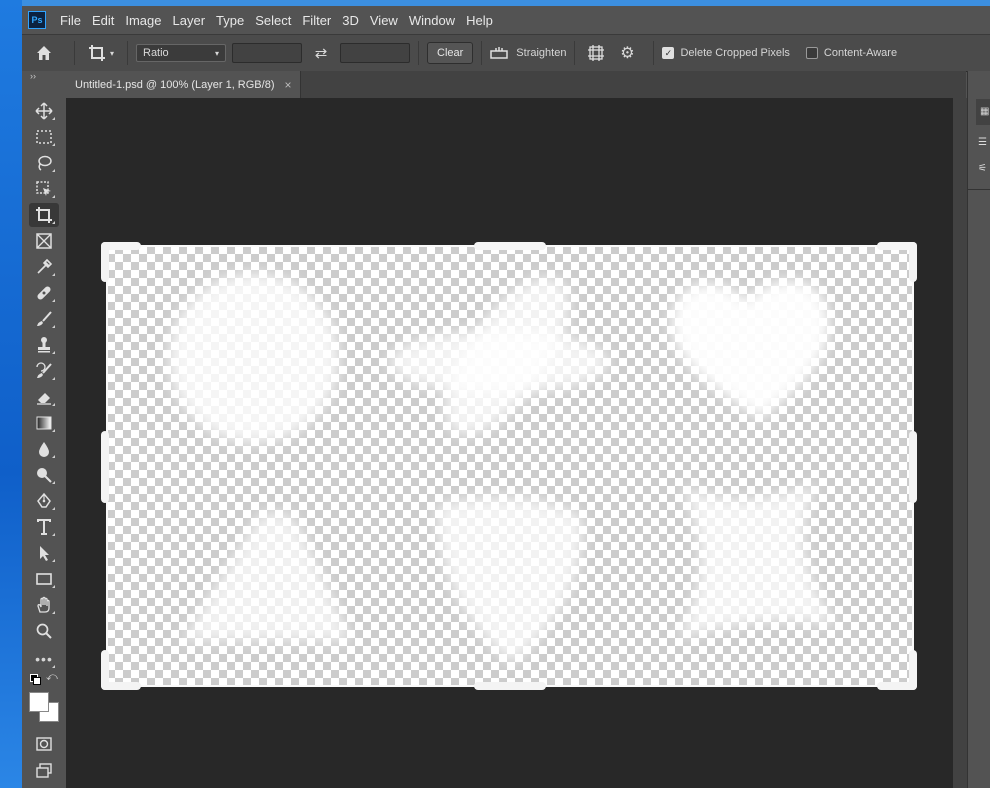 The height and width of the screenshot is (788, 990). What do you see at coordinates (274, 20) in the screenshot?
I see `menu-select: Select` at bounding box center [274, 20].